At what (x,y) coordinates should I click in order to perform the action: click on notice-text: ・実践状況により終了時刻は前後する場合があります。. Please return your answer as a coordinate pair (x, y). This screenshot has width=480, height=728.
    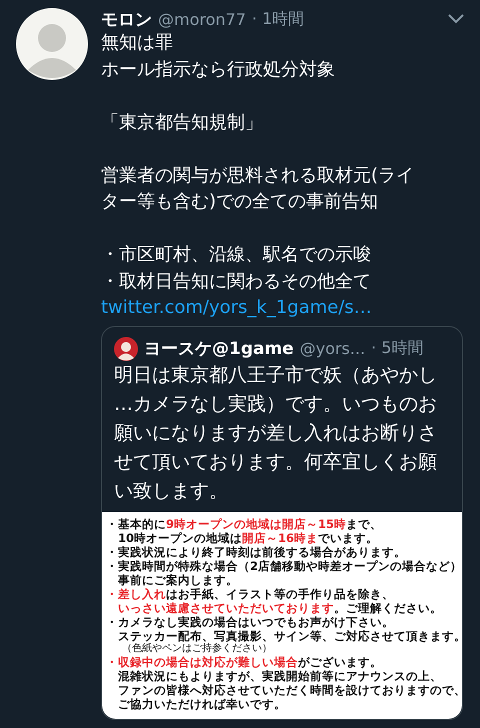
    Looking at the image, I should click on (256, 551).